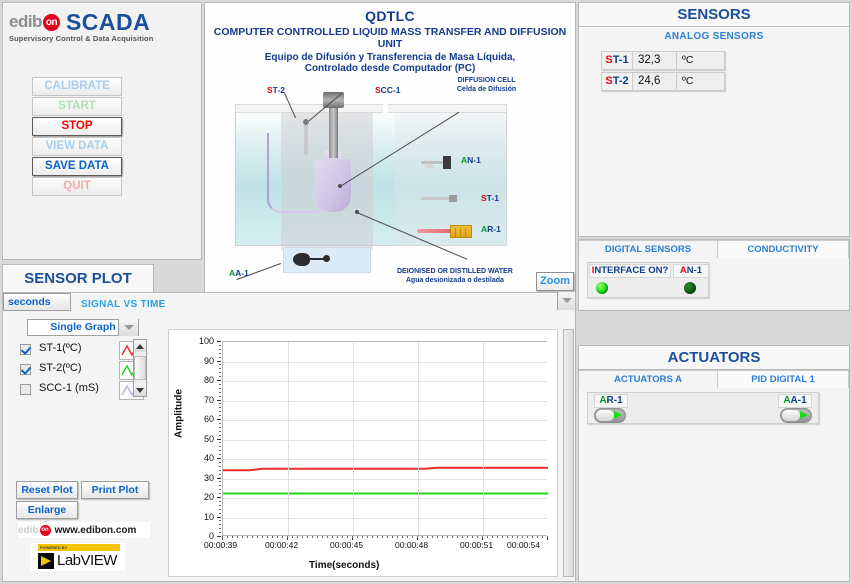 Image resolution: width=852 pixels, height=584 pixels. What do you see at coordinates (648, 379) in the screenshot?
I see `tab-actuators-a: ACTUATORS A` at bounding box center [648, 379].